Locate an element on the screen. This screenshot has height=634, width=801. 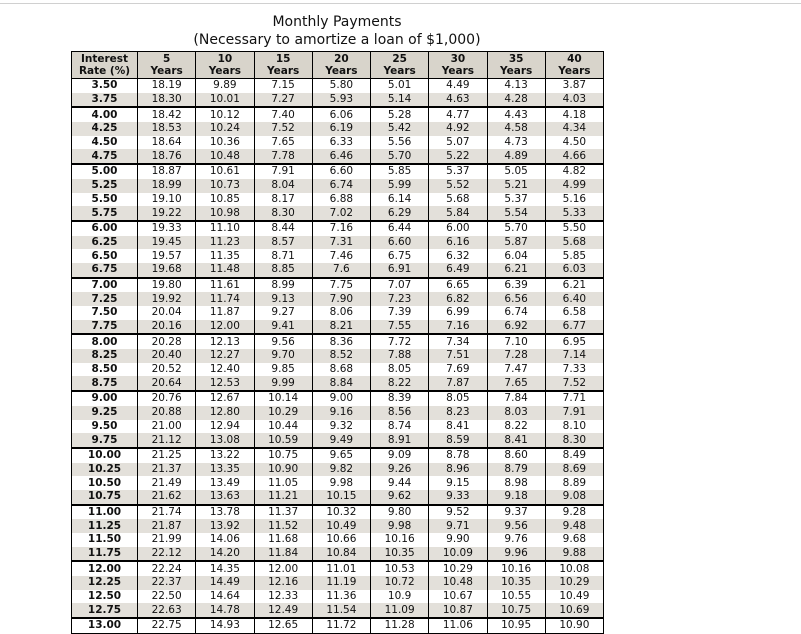
payment-cell: 11.36 is located at coordinates (341, 596).